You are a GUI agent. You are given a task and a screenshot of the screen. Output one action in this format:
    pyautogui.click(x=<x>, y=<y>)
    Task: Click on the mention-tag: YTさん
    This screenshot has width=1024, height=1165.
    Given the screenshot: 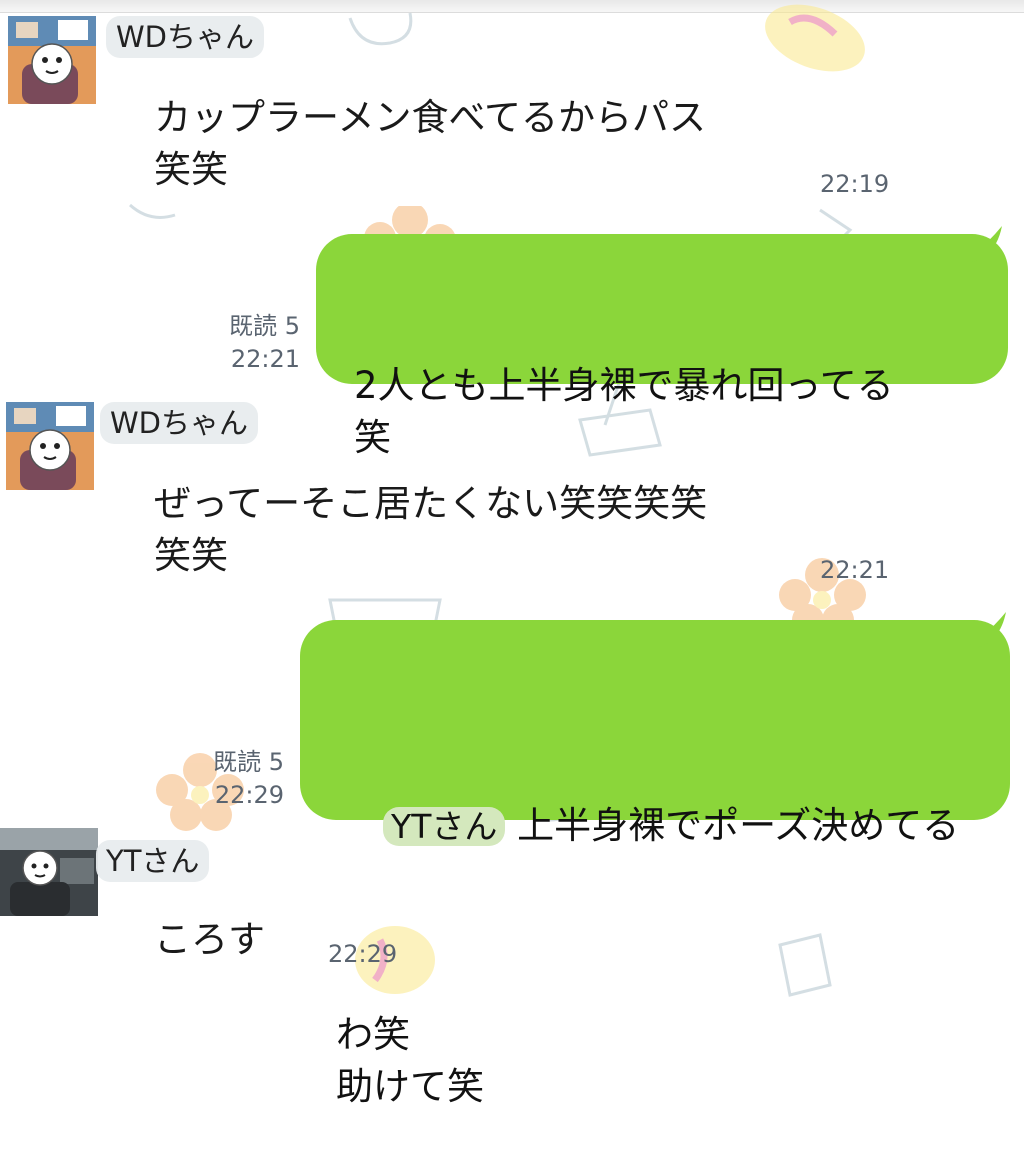 What is the action you would take?
    pyautogui.click(x=444, y=826)
    